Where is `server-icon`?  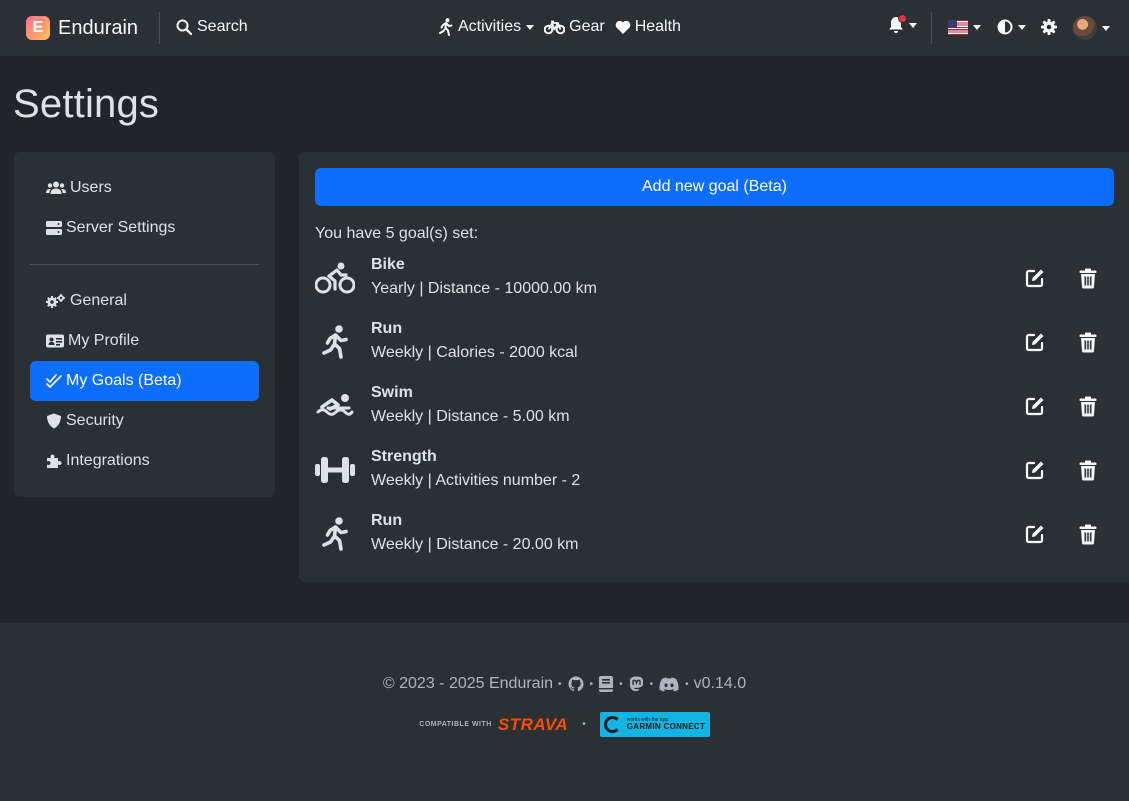 server-icon is located at coordinates (54, 228).